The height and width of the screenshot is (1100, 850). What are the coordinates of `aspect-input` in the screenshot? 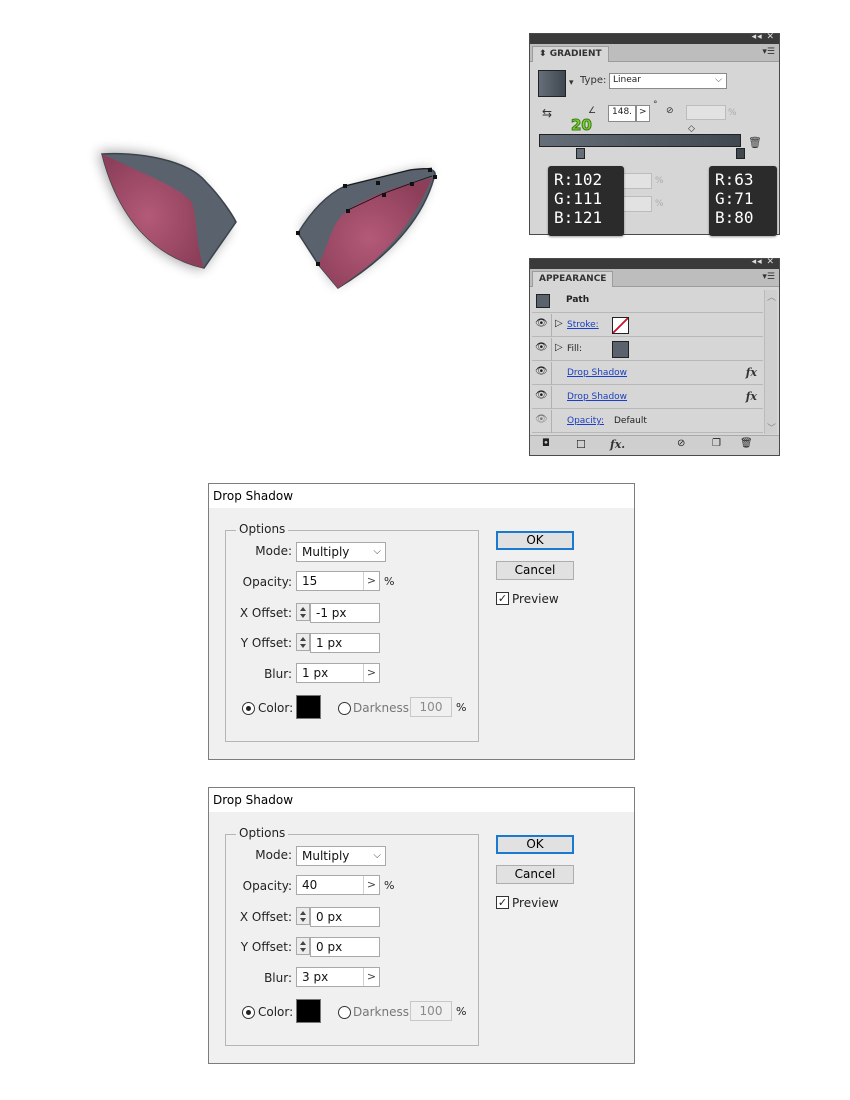 It's located at (706, 112).